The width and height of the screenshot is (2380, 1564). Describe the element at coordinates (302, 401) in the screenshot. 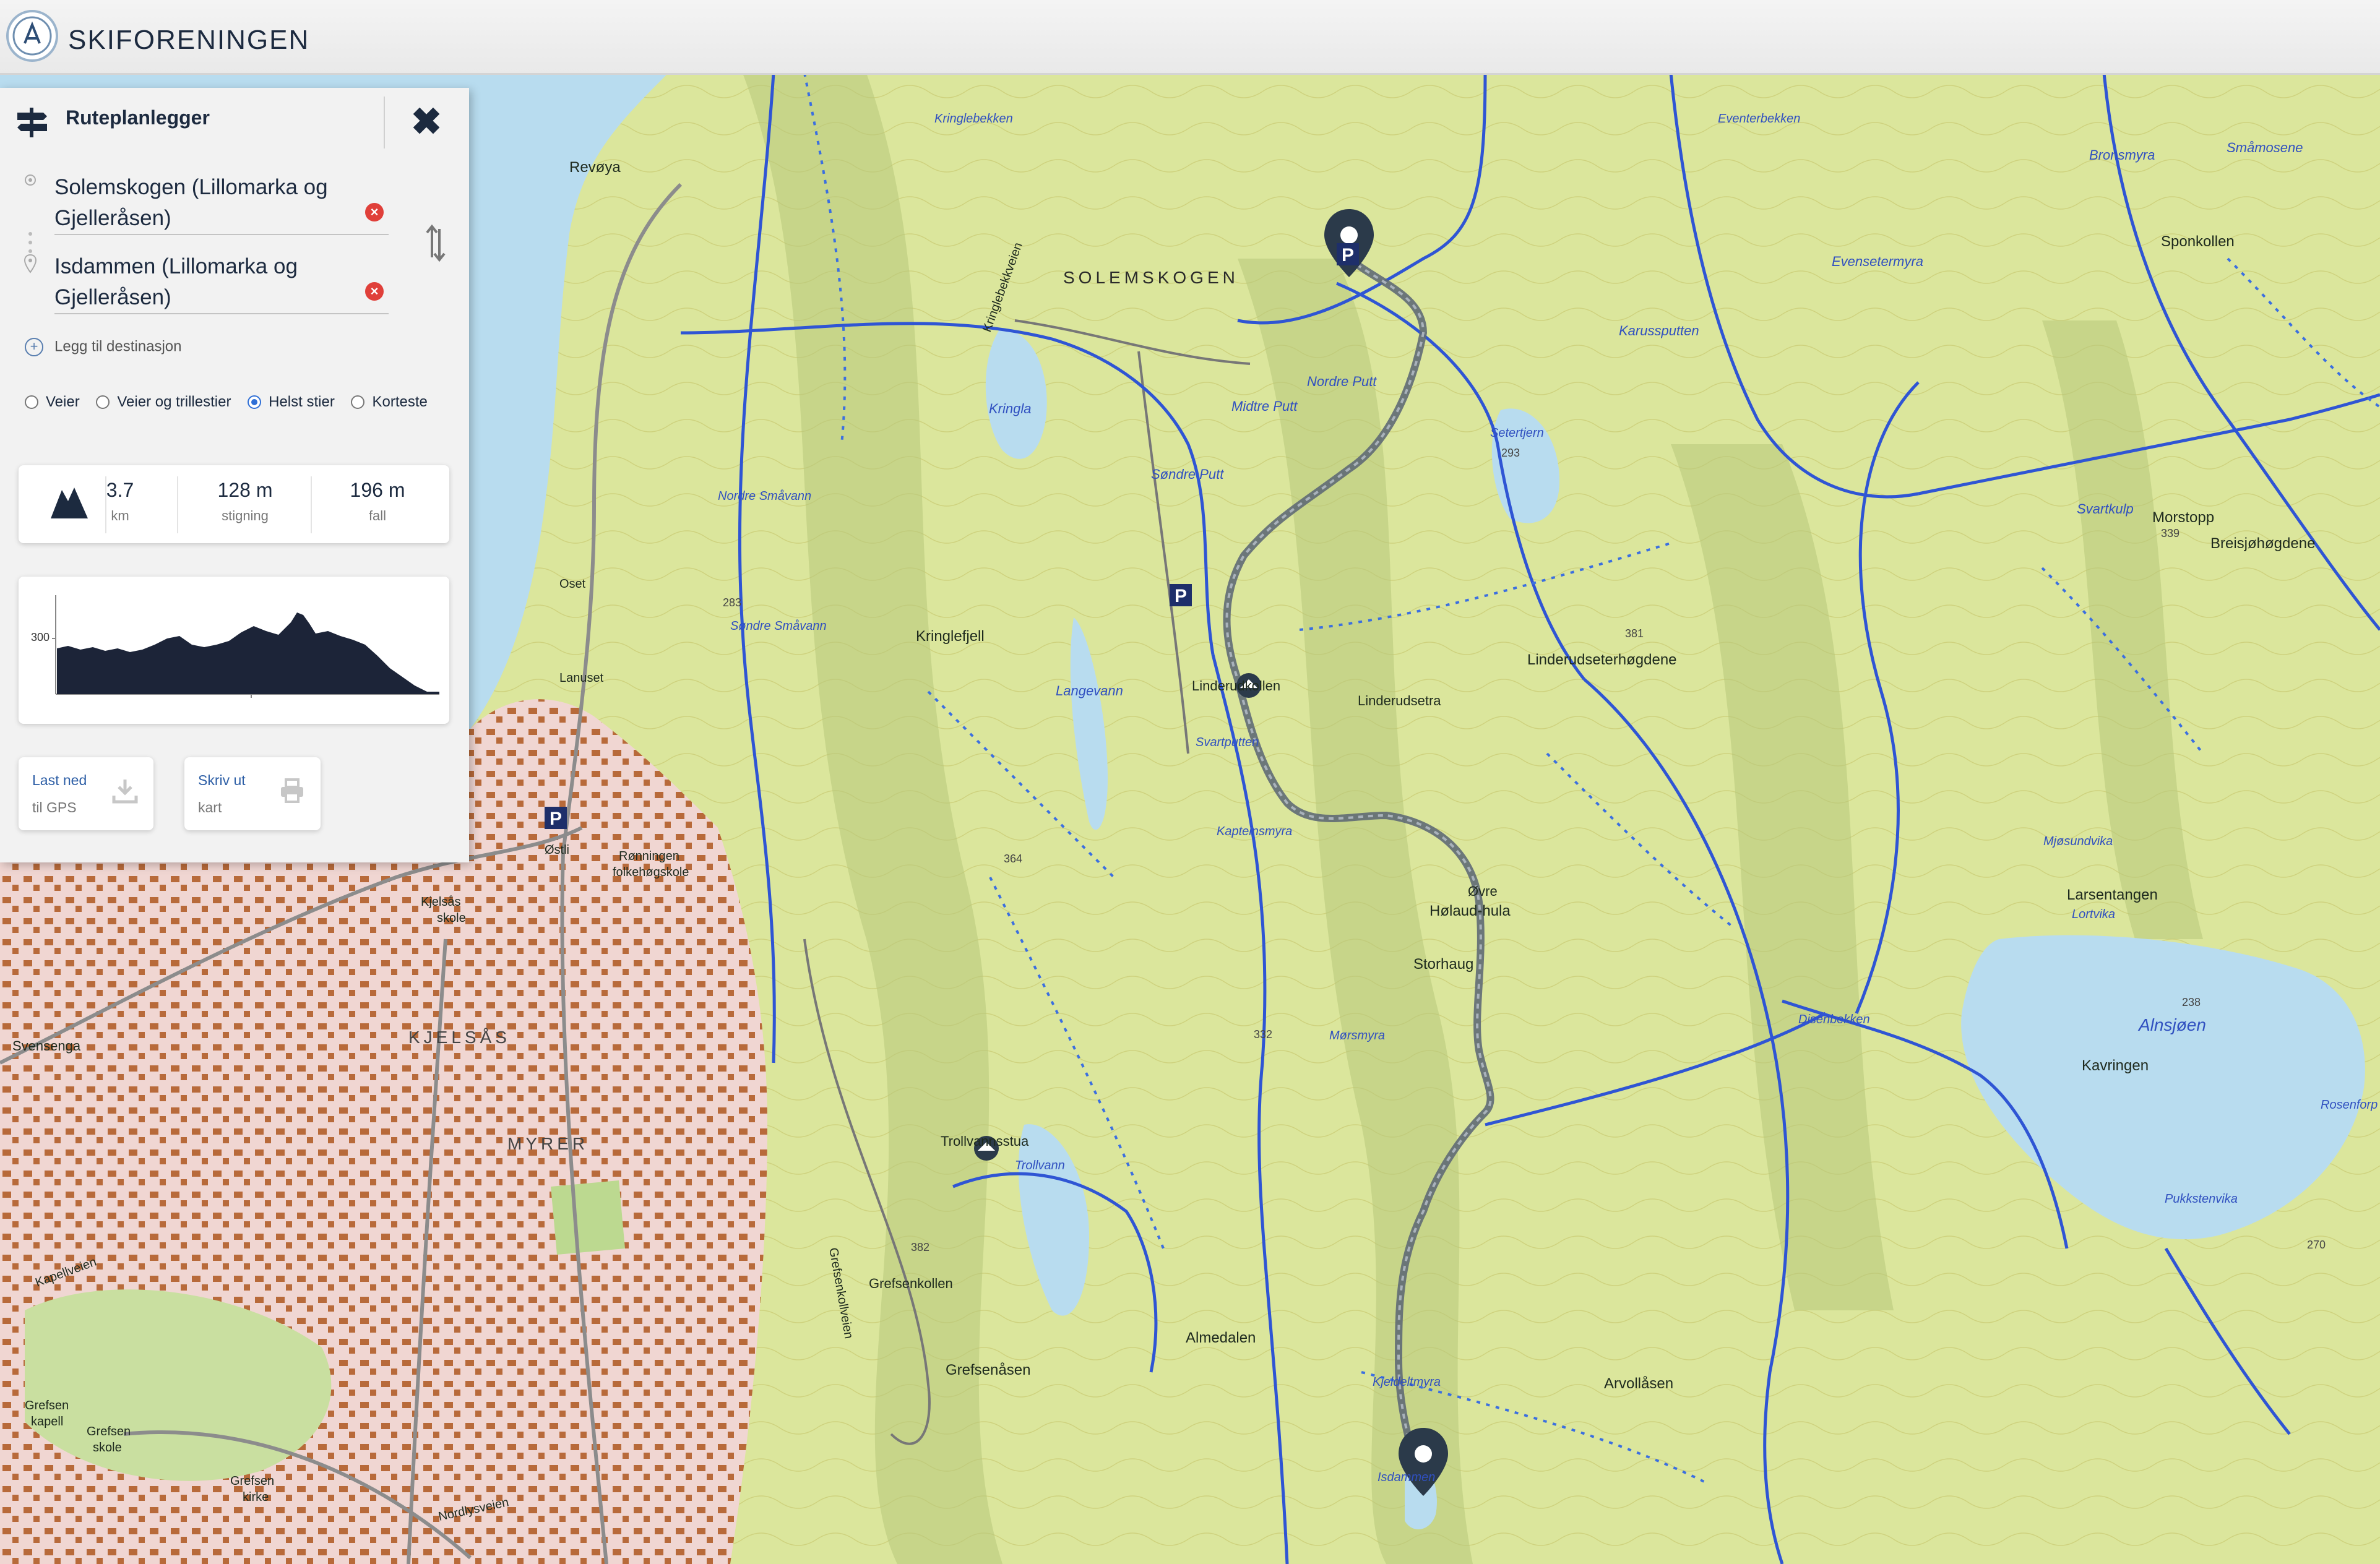

I see `radio-label: Helst stier` at that location.